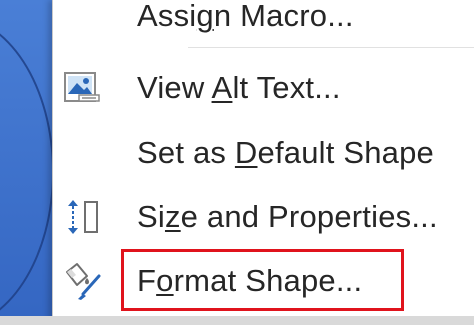 The width and height of the screenshot is (474, 325). What do you see at coordinates (331, 47) in the screenshot?
I see `menu-separator` at bounding box center [331, 47].